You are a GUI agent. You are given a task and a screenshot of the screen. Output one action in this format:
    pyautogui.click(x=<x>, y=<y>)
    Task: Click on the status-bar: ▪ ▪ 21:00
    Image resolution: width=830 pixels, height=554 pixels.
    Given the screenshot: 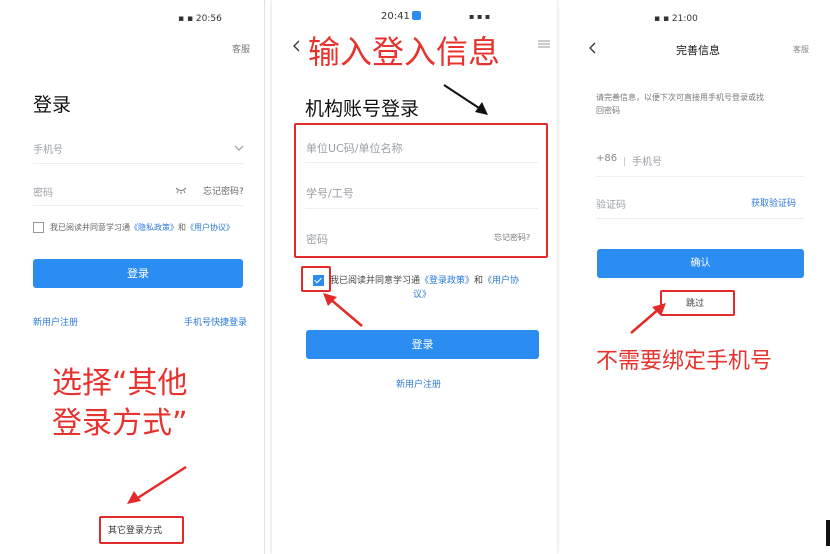 What is the action you would take?
    pyautogui.click(x=676, y=19)
    